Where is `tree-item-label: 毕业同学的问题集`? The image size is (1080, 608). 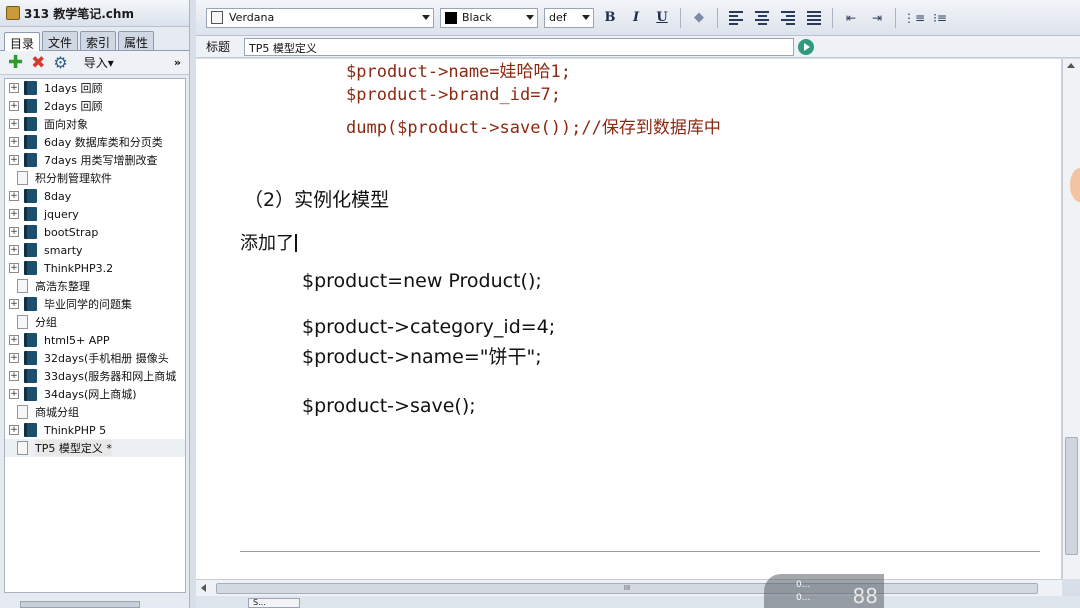
tree-item-label: 毕业同学的问题集 is located at coordinates (88, 304).